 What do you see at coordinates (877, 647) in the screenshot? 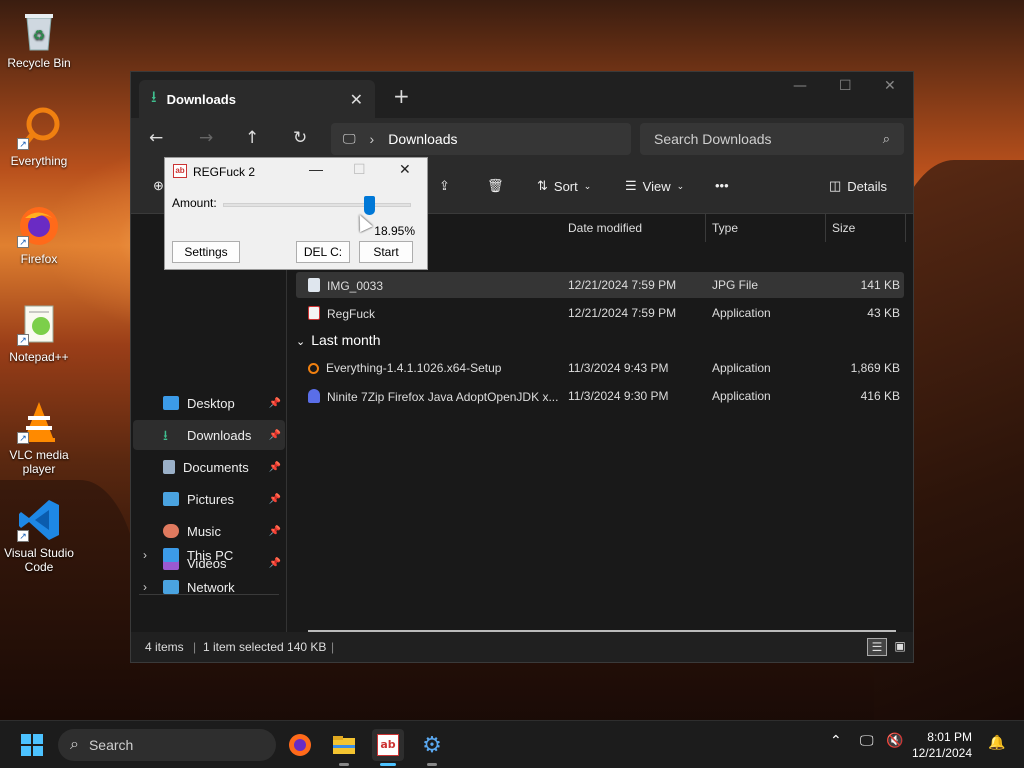
I see `details-view-icon: ☰` at bounding box center [877, 647].